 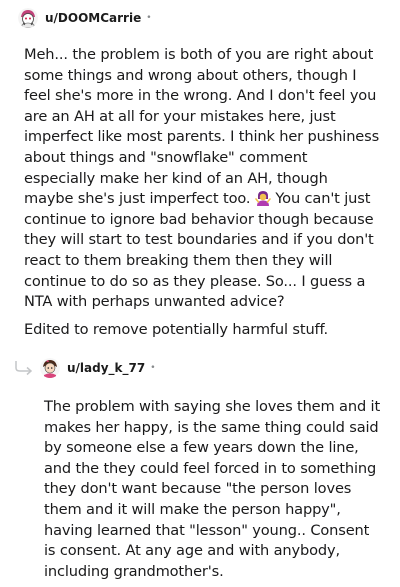 I want to click on username: u/lady_k_77, so click(x=106, y=368).